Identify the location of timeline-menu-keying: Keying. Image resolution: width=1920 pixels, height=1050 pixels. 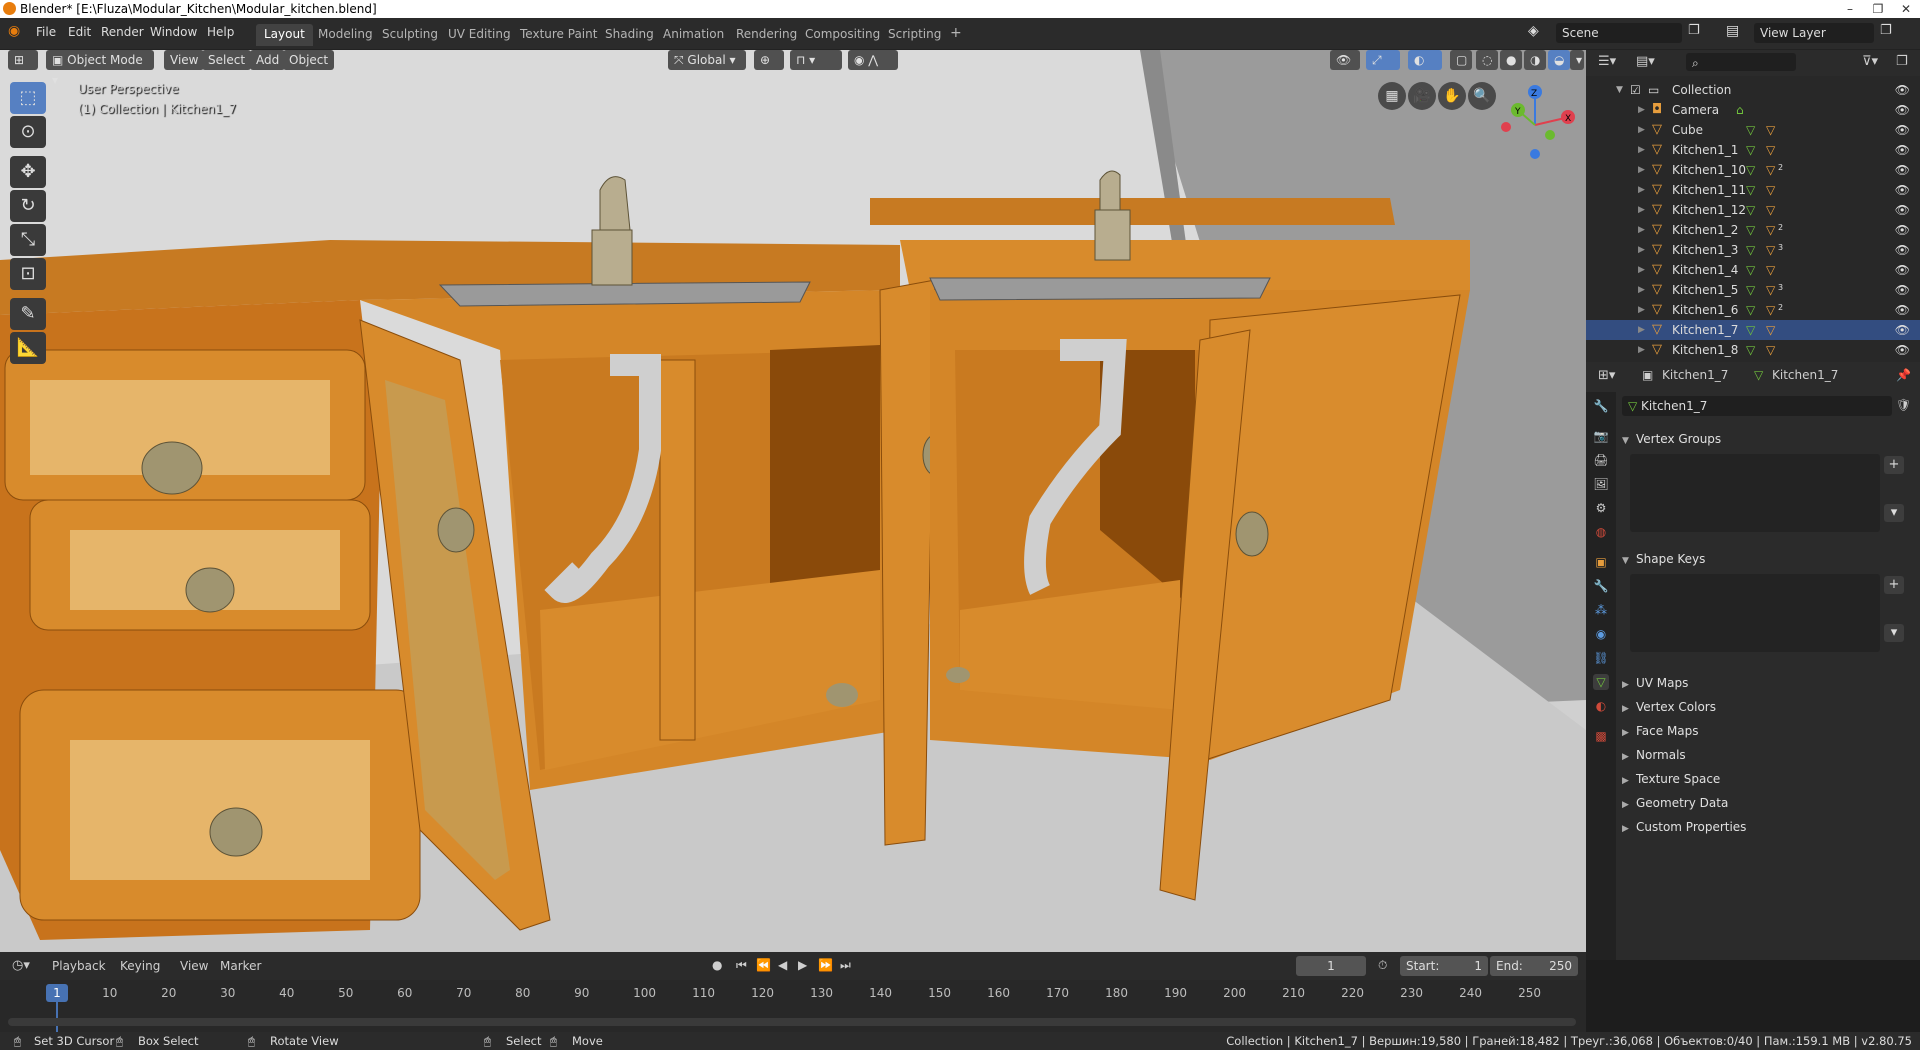
(140, 966).